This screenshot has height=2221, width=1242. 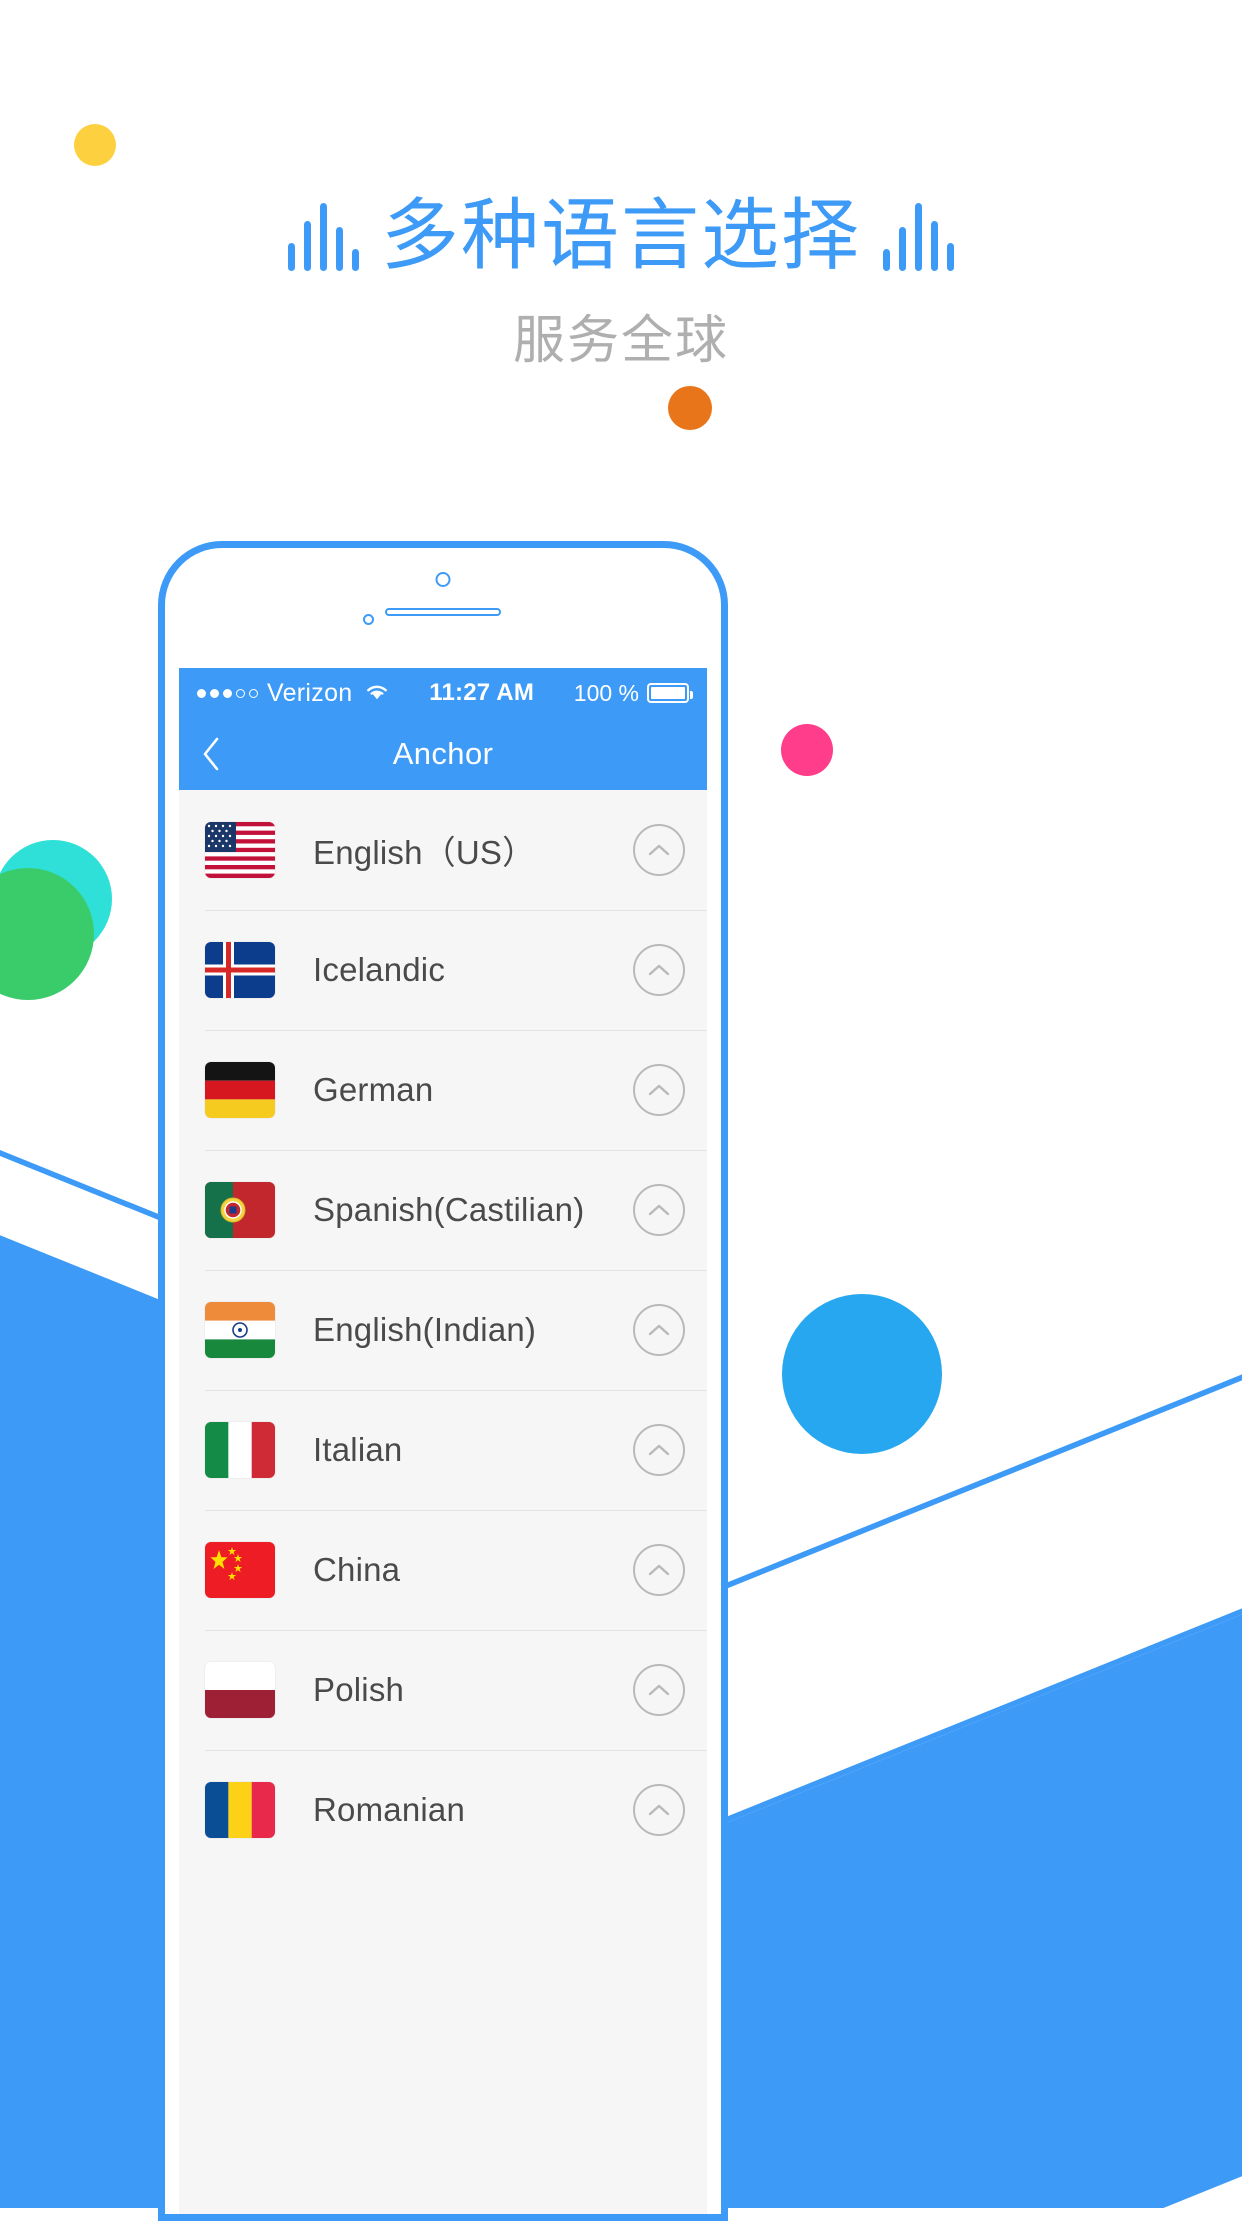 I want to click on hero-headline-row: 多种语言选择, so click(x=621, y=235).